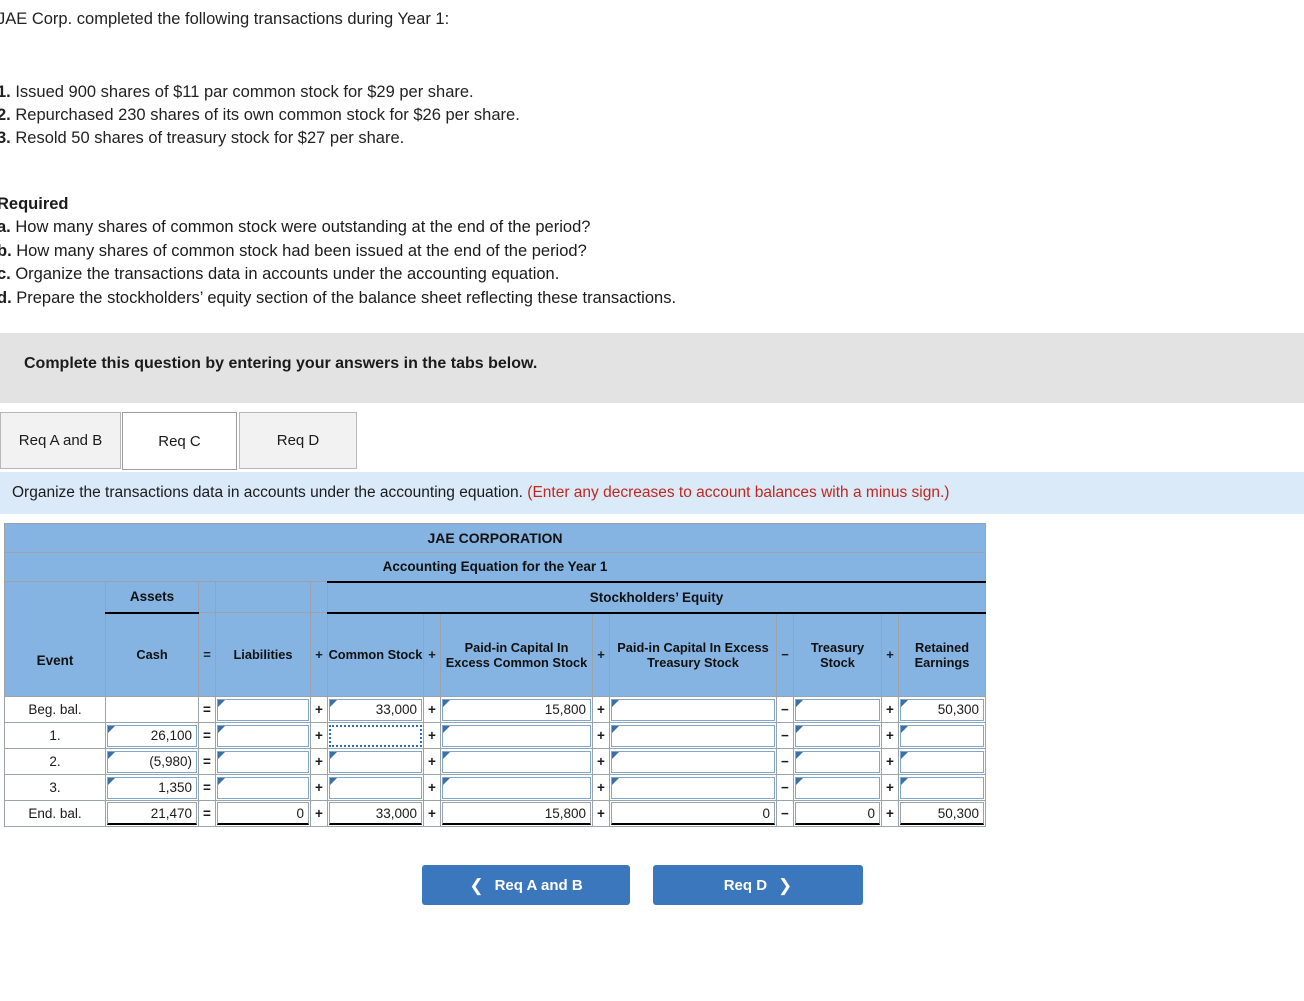 This screenshot has width=1304, height=1001. Describe the element at coordinates (656, 597) in the screenshot. I see `group-header-stockholders-equity: Stockholders’ Equity` at that location.